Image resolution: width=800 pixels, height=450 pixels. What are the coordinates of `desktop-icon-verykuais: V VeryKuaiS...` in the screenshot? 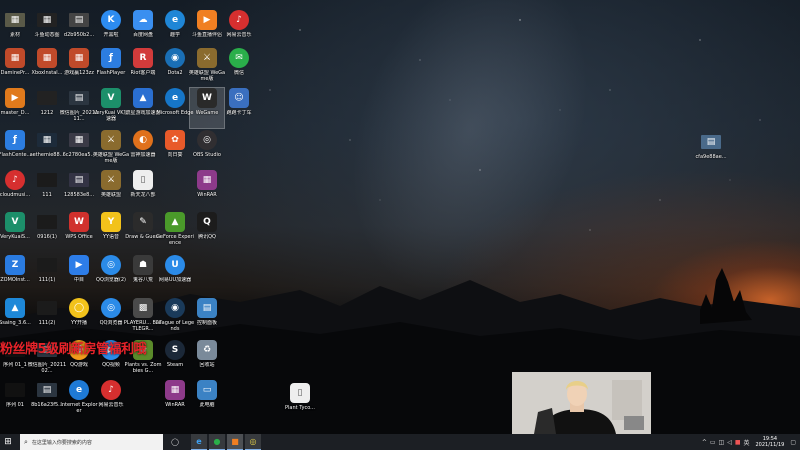 It's located at (16, 232).